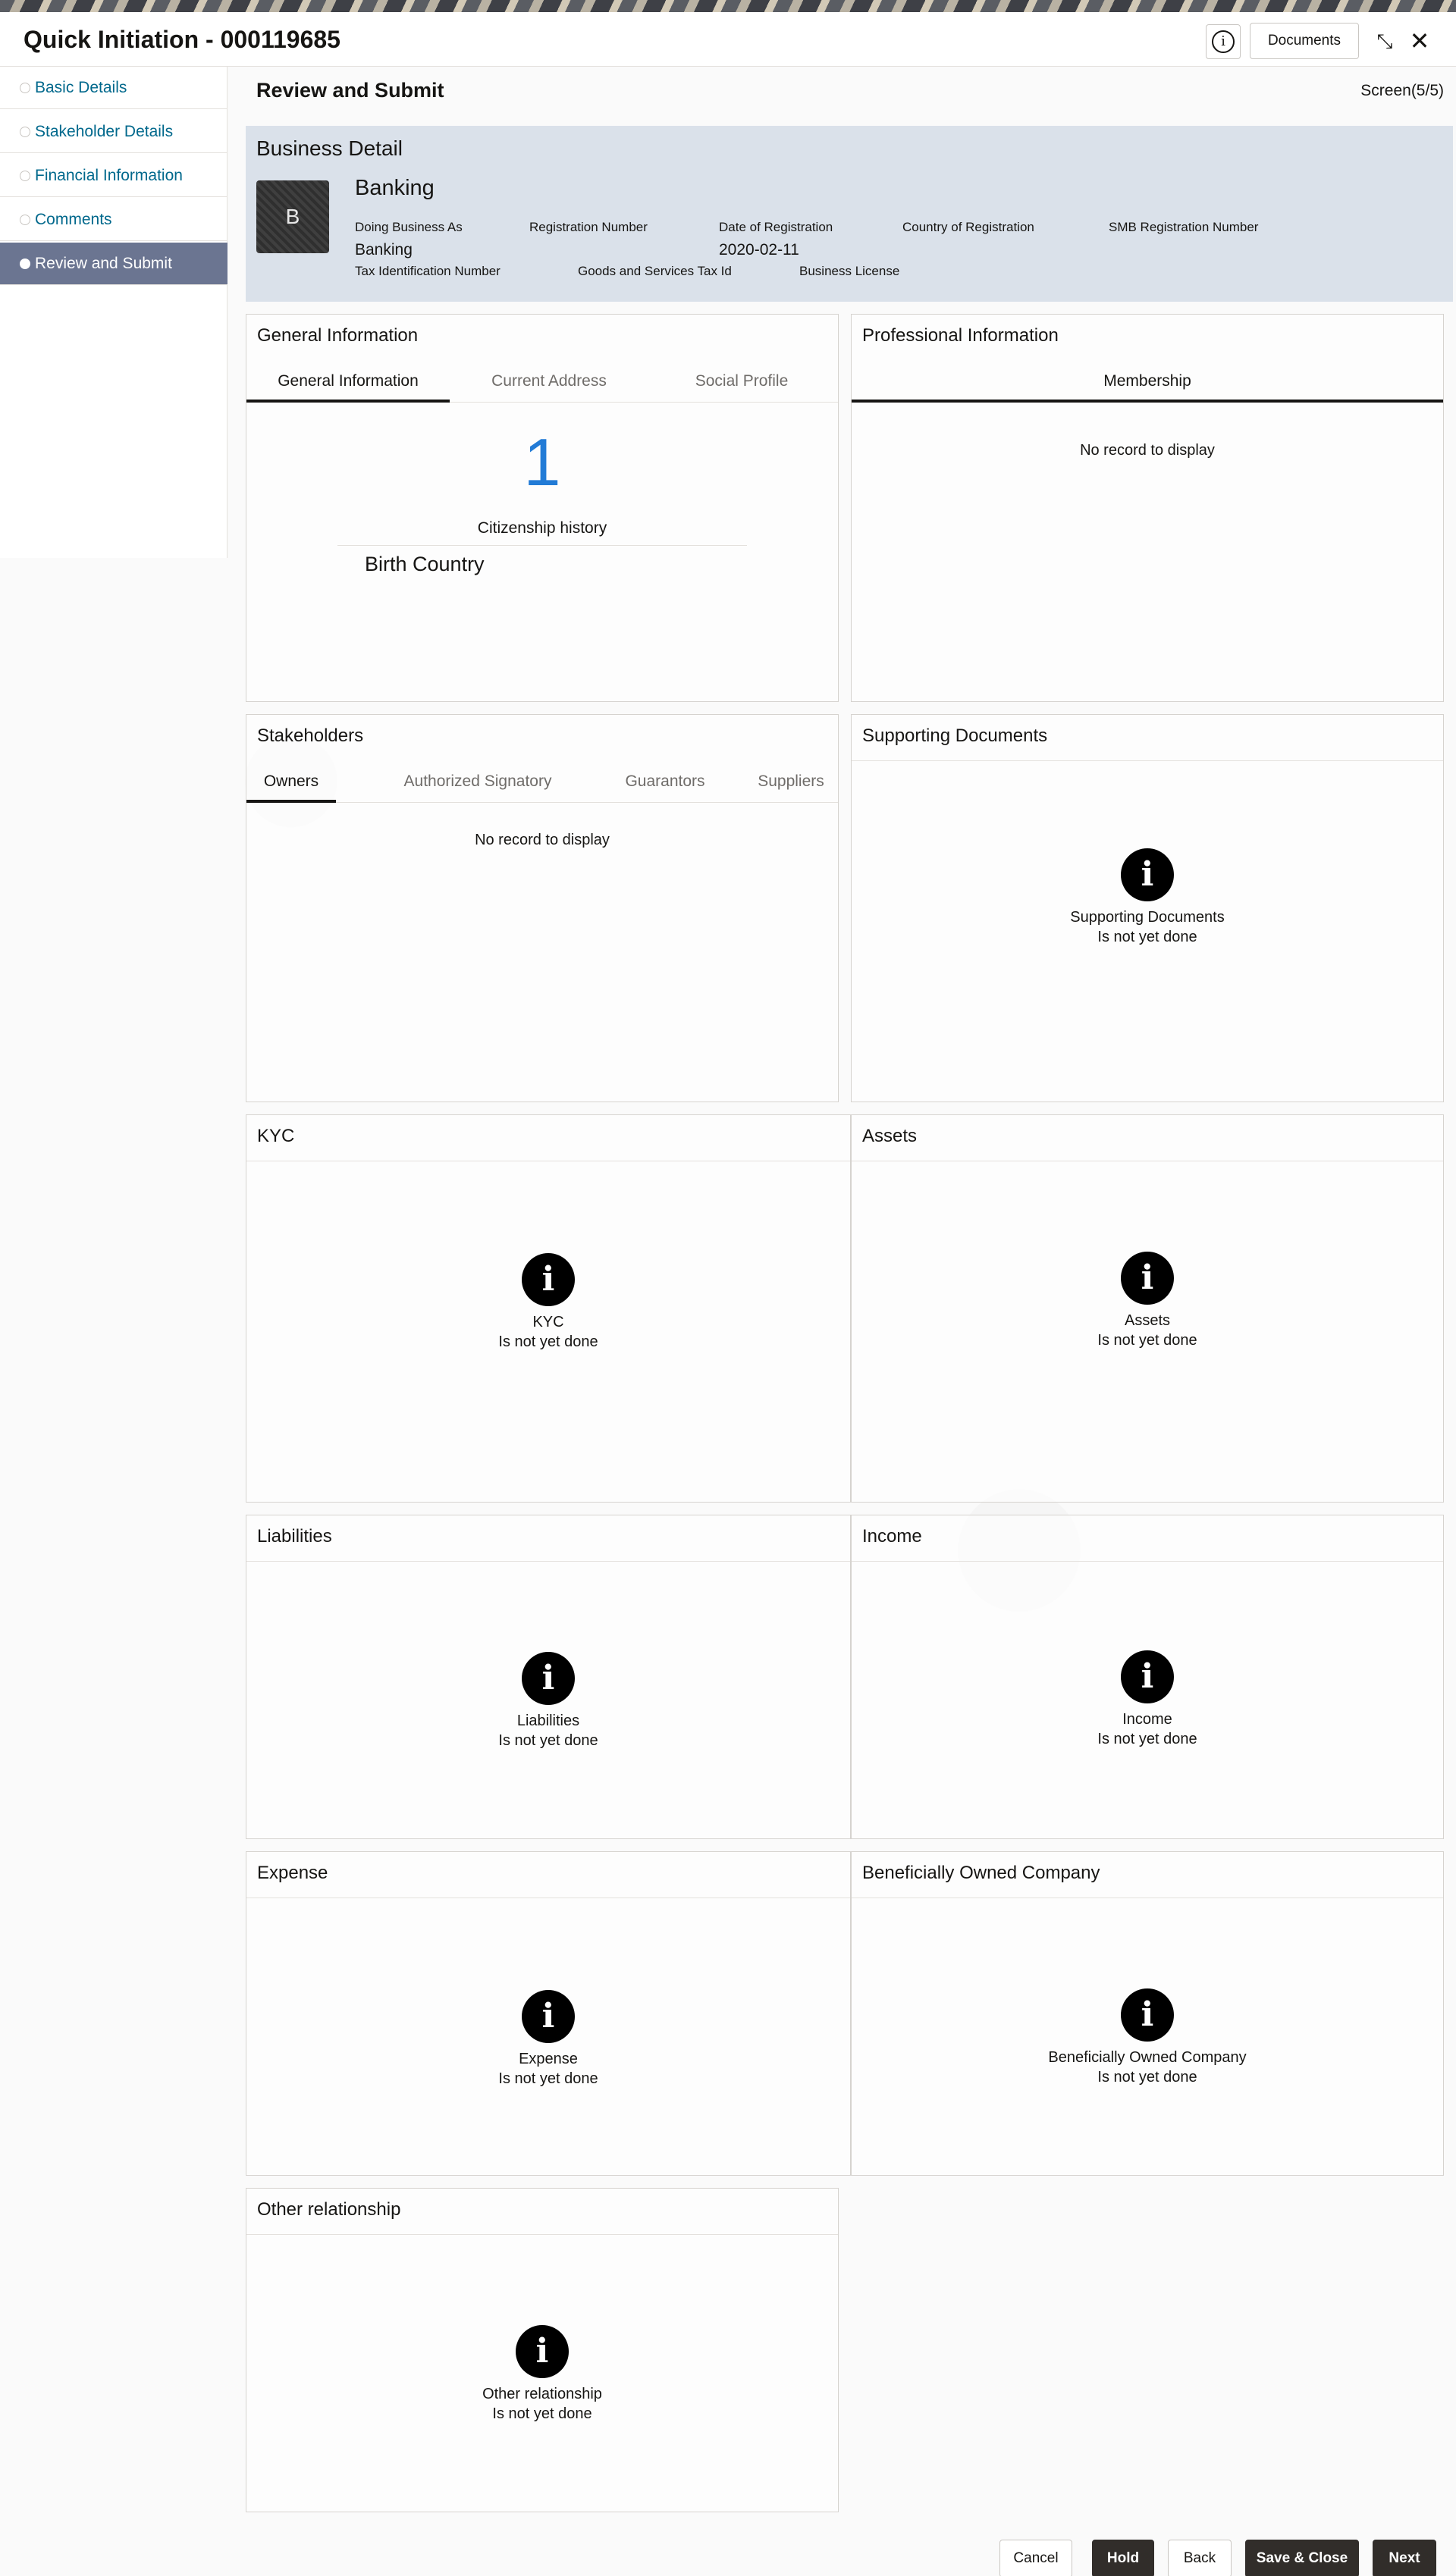 The width and height of the screenshot is (1456, 2576). Describe the element at coordinates (425, 564) in the screenshot. I see `birth-country-label: Birth Country` at that location.